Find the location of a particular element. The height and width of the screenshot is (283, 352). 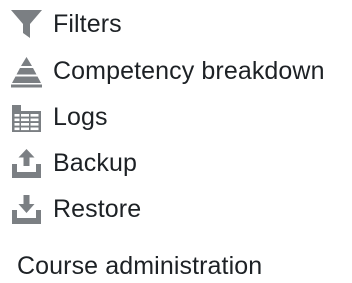

menu-item-logs: Logs is located at coordinates (59, 117).